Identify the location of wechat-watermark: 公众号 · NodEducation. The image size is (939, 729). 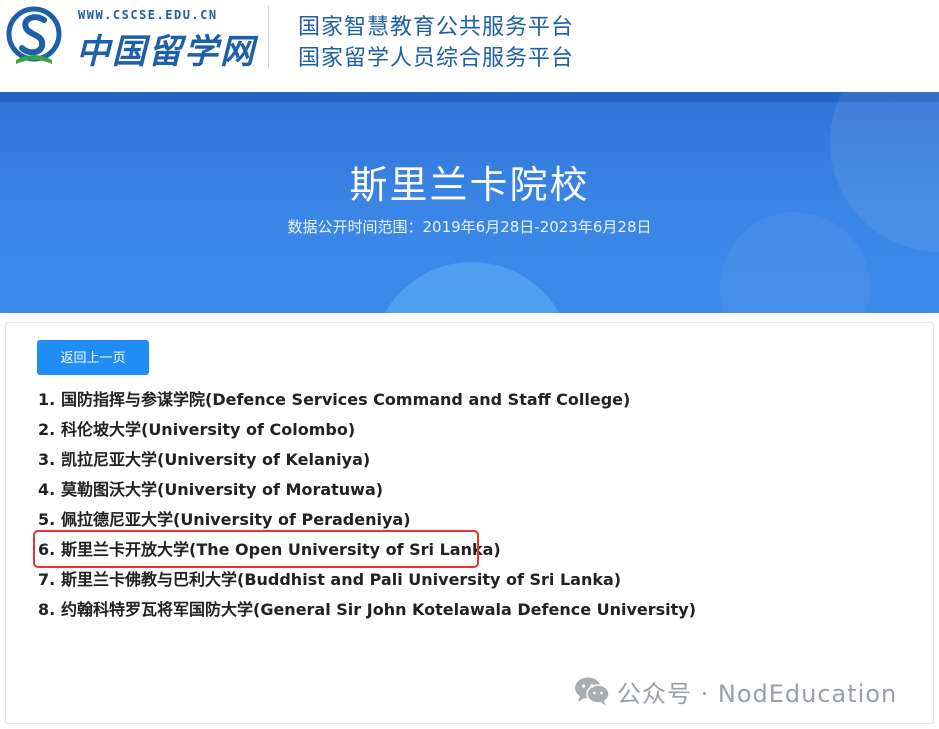
(735, 691).